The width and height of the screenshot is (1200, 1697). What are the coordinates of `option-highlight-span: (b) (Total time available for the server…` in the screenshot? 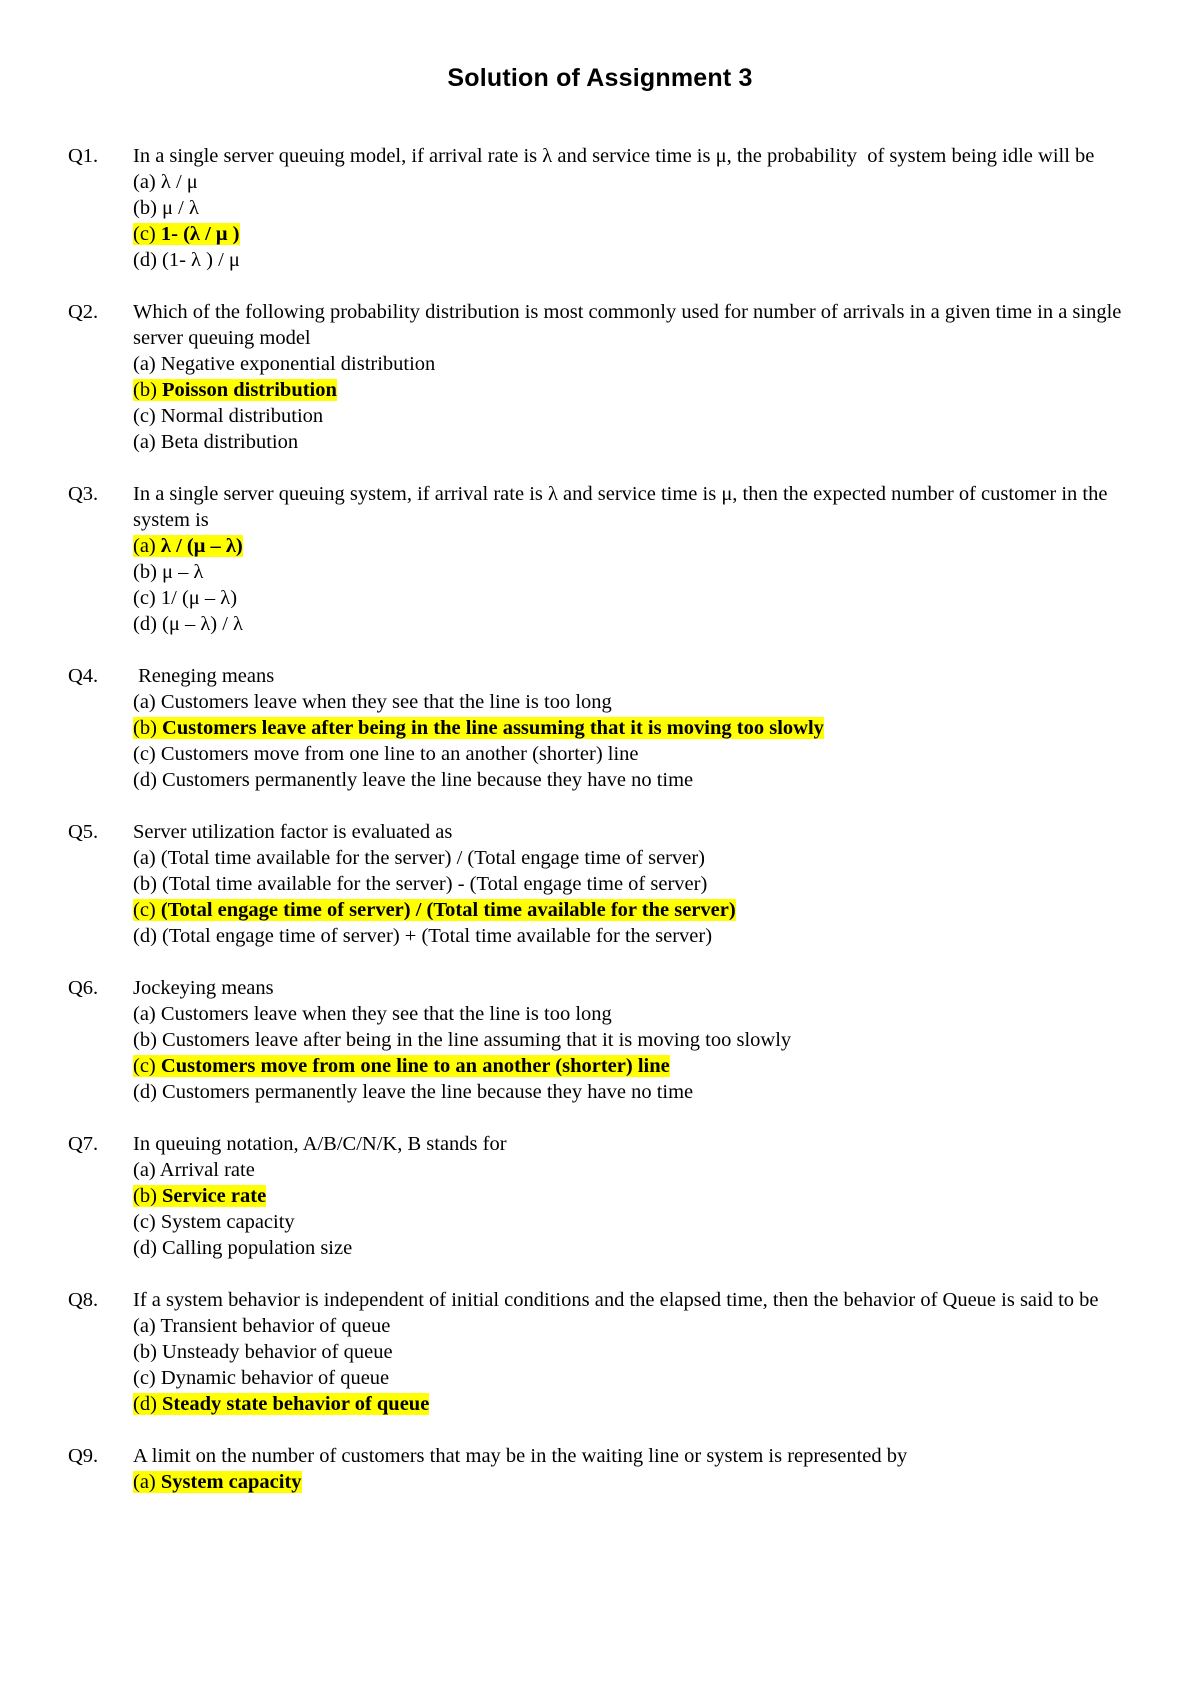 It's located at (420, 884).